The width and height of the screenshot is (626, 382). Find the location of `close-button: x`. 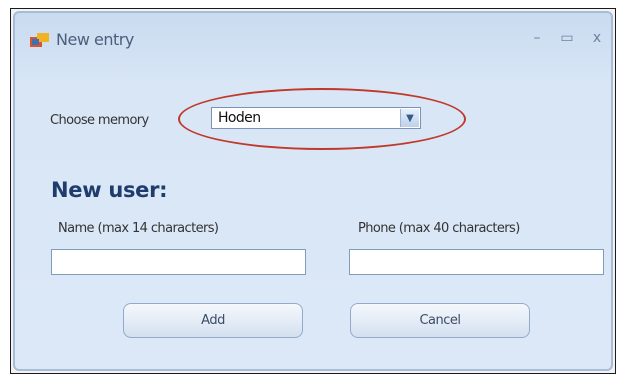

close-button: x is located at coordinates (597, 38).